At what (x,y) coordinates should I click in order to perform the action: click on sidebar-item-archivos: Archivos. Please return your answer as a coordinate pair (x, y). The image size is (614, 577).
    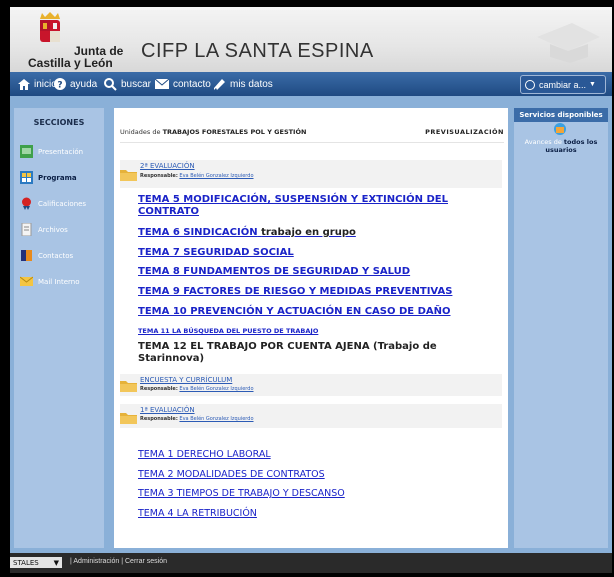
    Looking at the image, I should click on (44, 229).